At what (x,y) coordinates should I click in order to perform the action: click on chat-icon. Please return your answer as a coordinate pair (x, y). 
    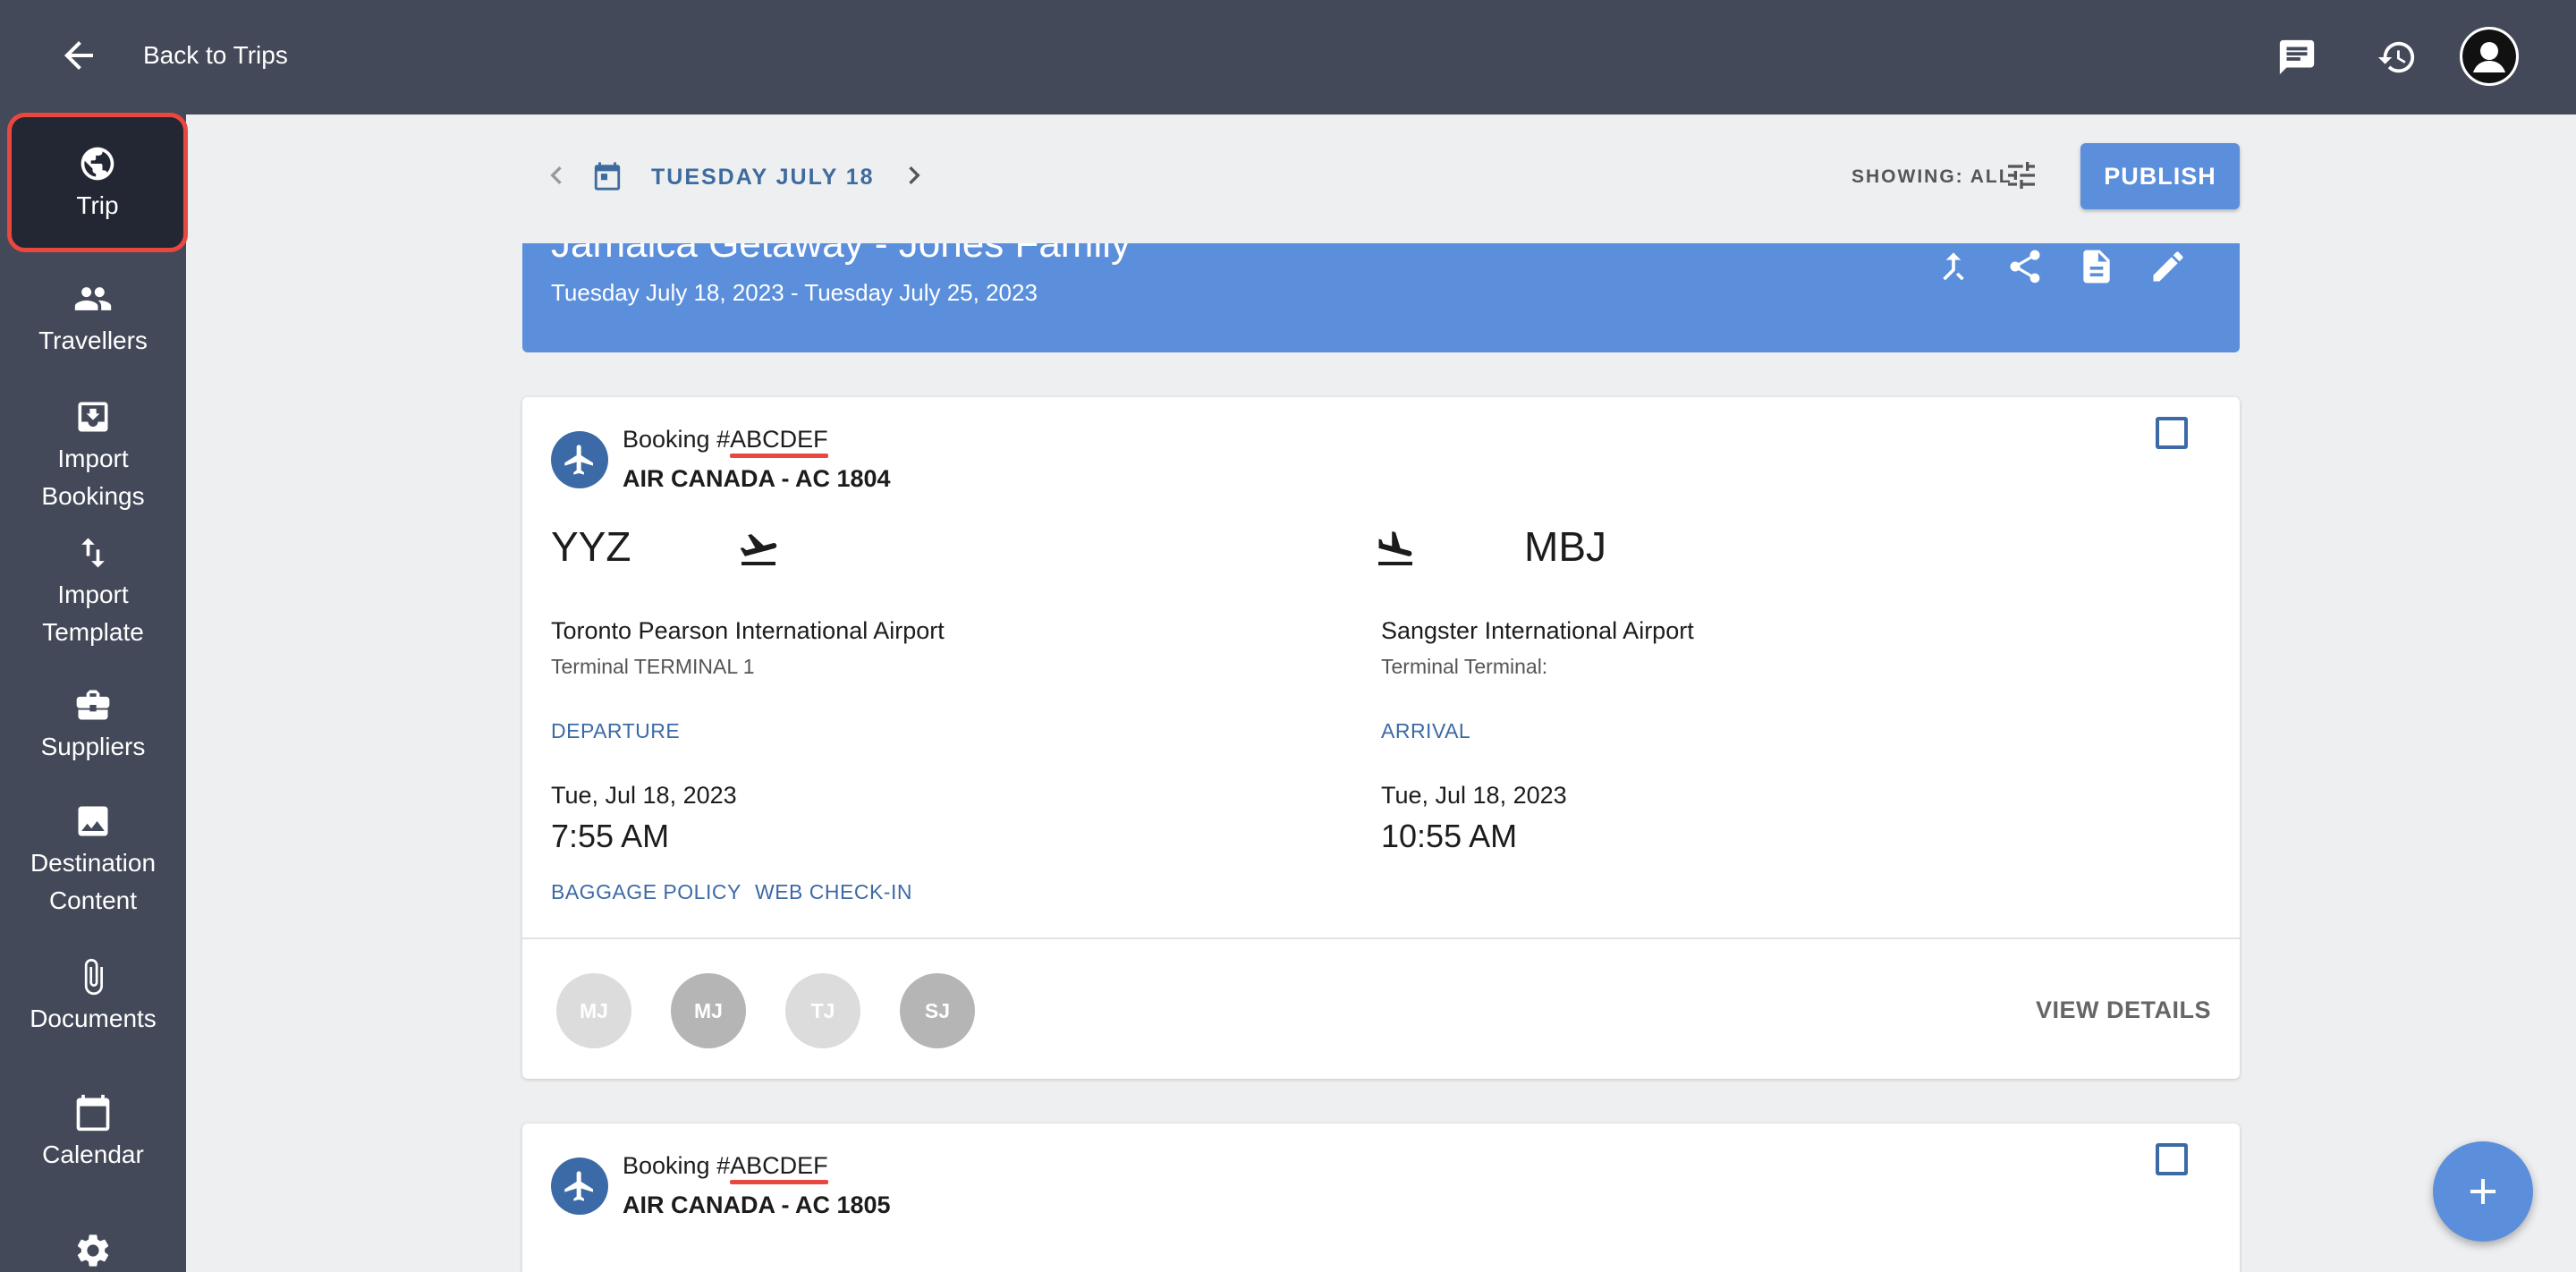
    Looking at the image, I should click on (2297, 57).